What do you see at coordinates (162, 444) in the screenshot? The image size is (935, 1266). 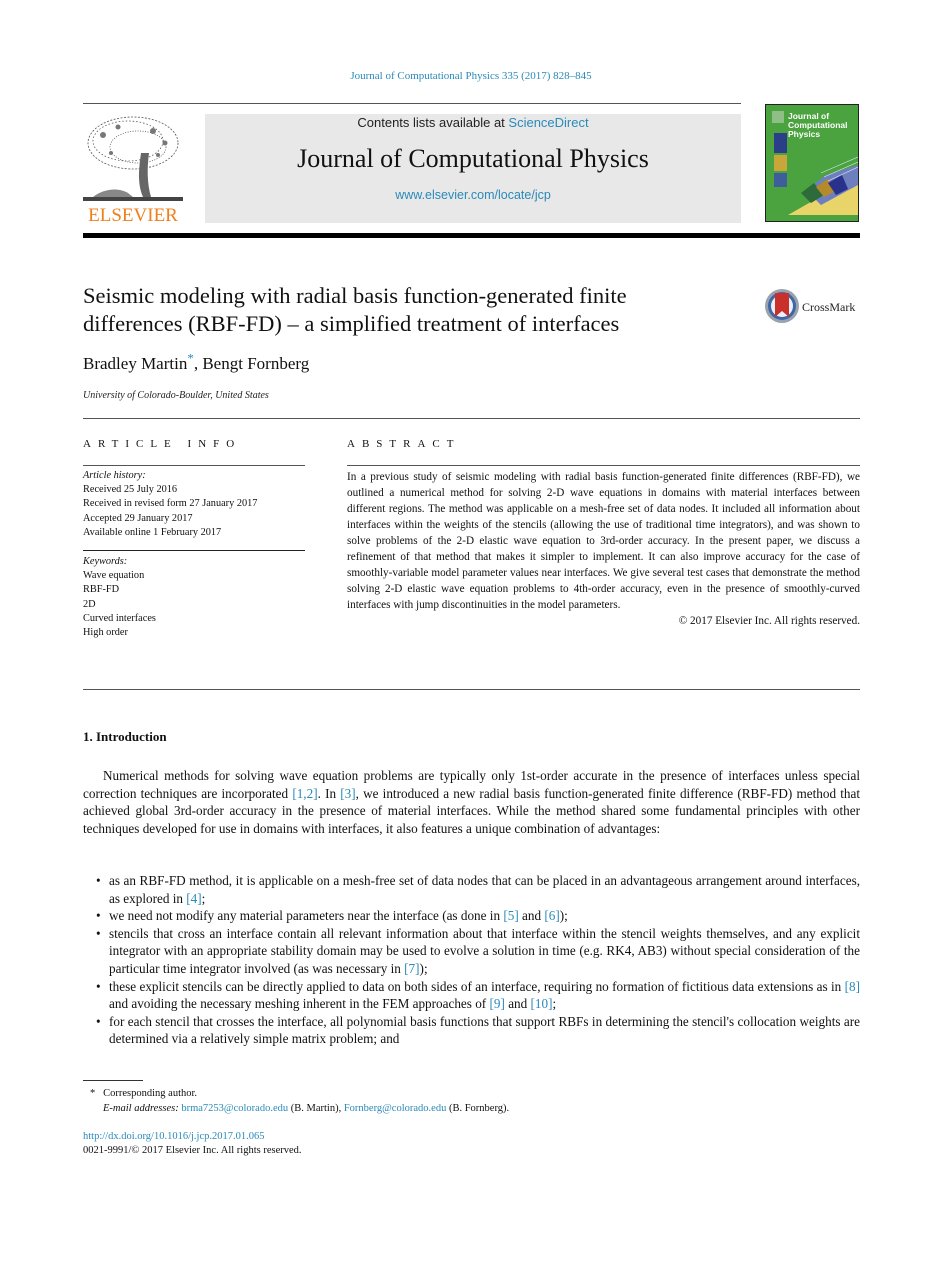 I see `article-info-heading: ARTICLE INFO` at bounding box center [162, 444].